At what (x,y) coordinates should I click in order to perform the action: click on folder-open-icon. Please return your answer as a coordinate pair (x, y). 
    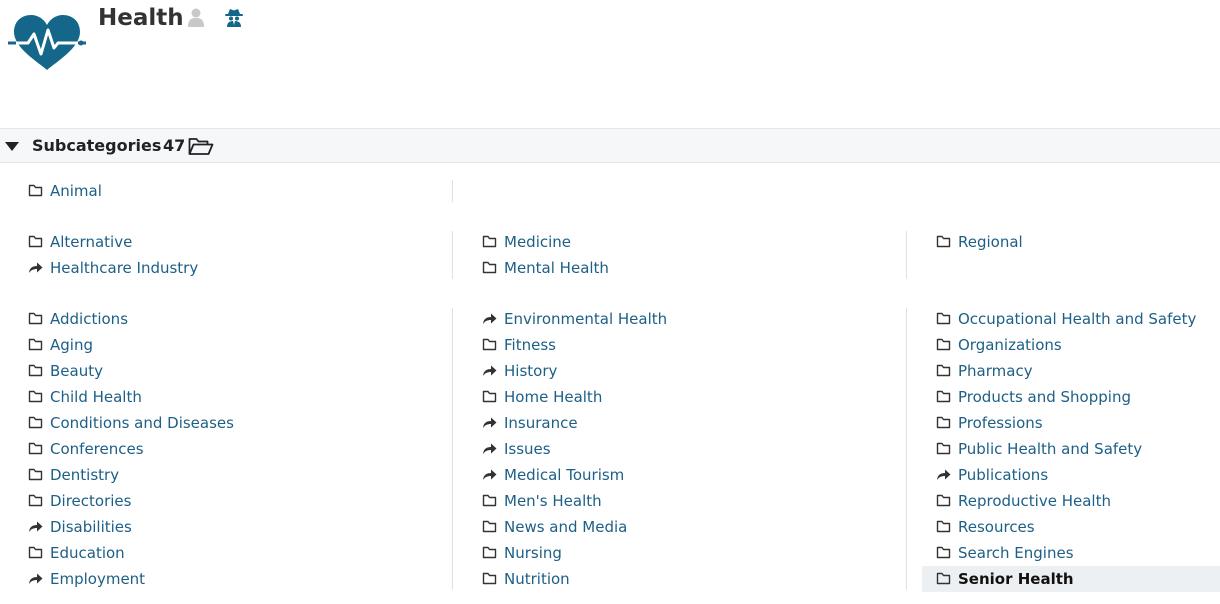
    Looking at the image, I should click on (201, 146).